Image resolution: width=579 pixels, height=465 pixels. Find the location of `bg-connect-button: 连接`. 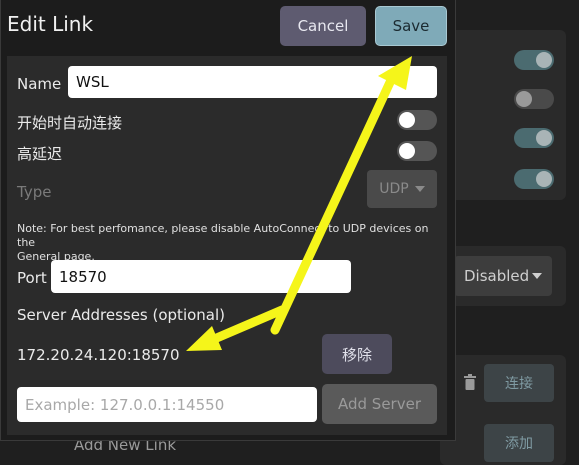

bg-connect-button: 连接 is located at coordinates (519, 383).